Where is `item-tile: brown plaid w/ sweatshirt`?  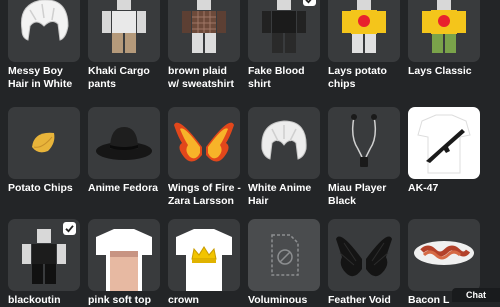
item-tile: brown plaid w/ sweatshirt is located at coordinates (204, 45).